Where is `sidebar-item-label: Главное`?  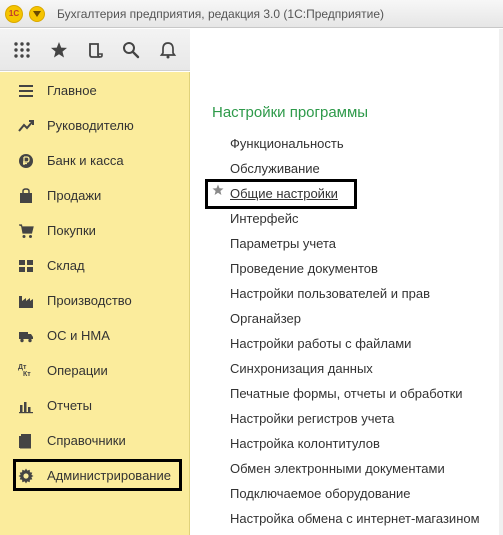
sidebar-item-label: Главное is located at coordinates (72, 90).